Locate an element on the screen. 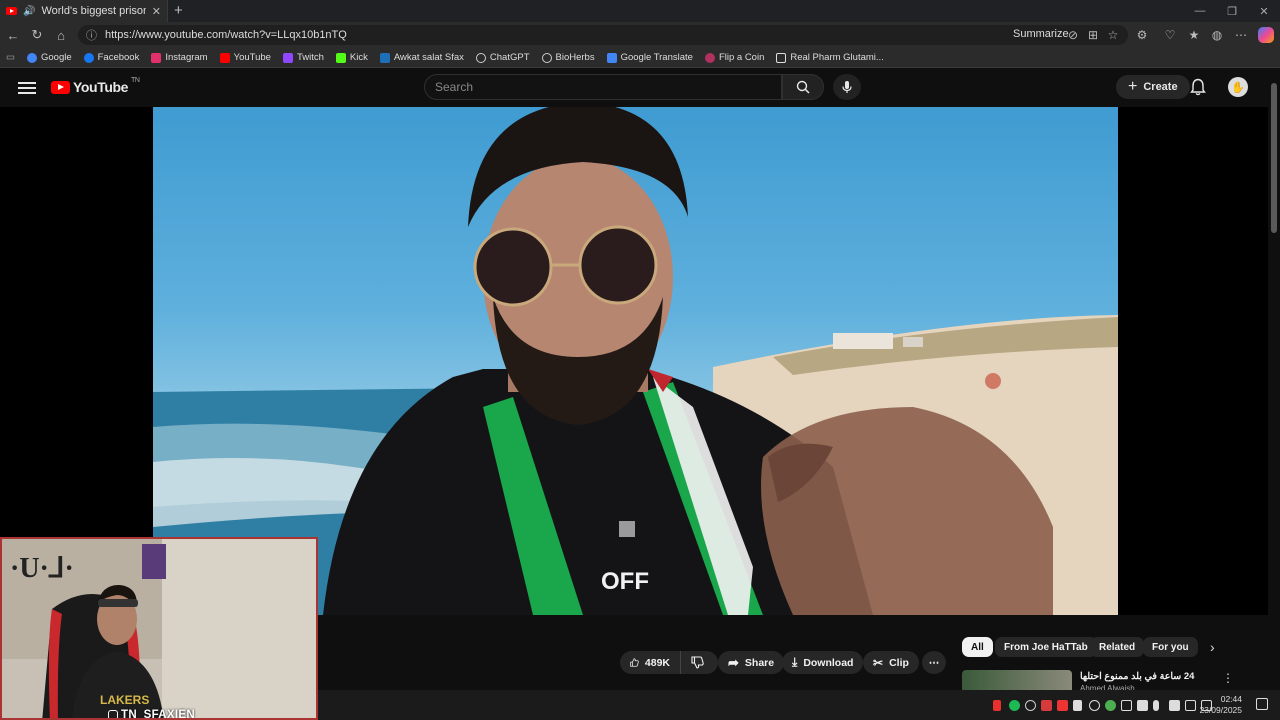  new-tab-button: + is located at coordinates (178, 10).